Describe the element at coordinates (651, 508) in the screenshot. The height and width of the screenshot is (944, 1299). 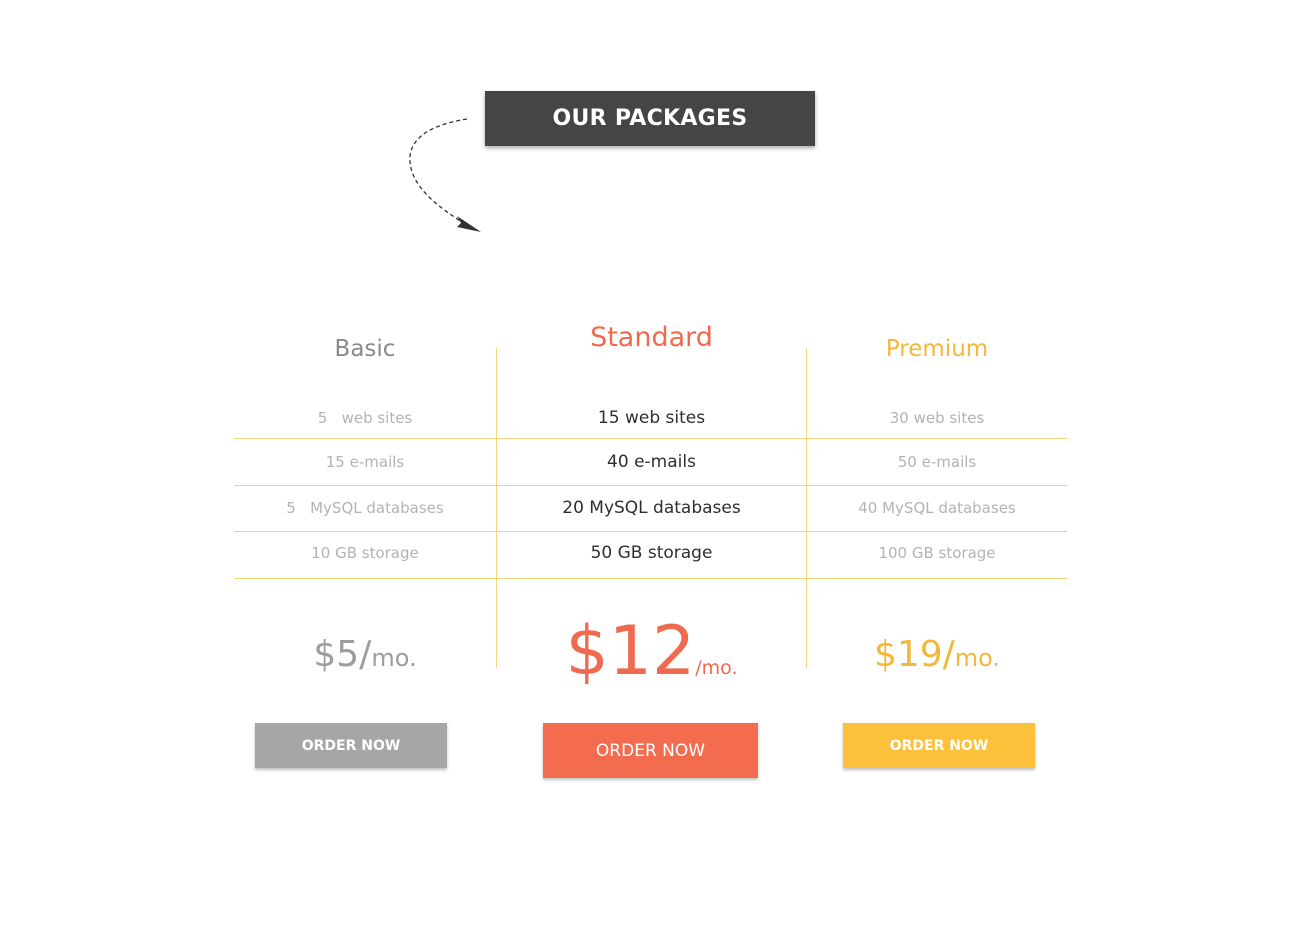
I see `feature-databases: 20 MySQL databases` at that location.